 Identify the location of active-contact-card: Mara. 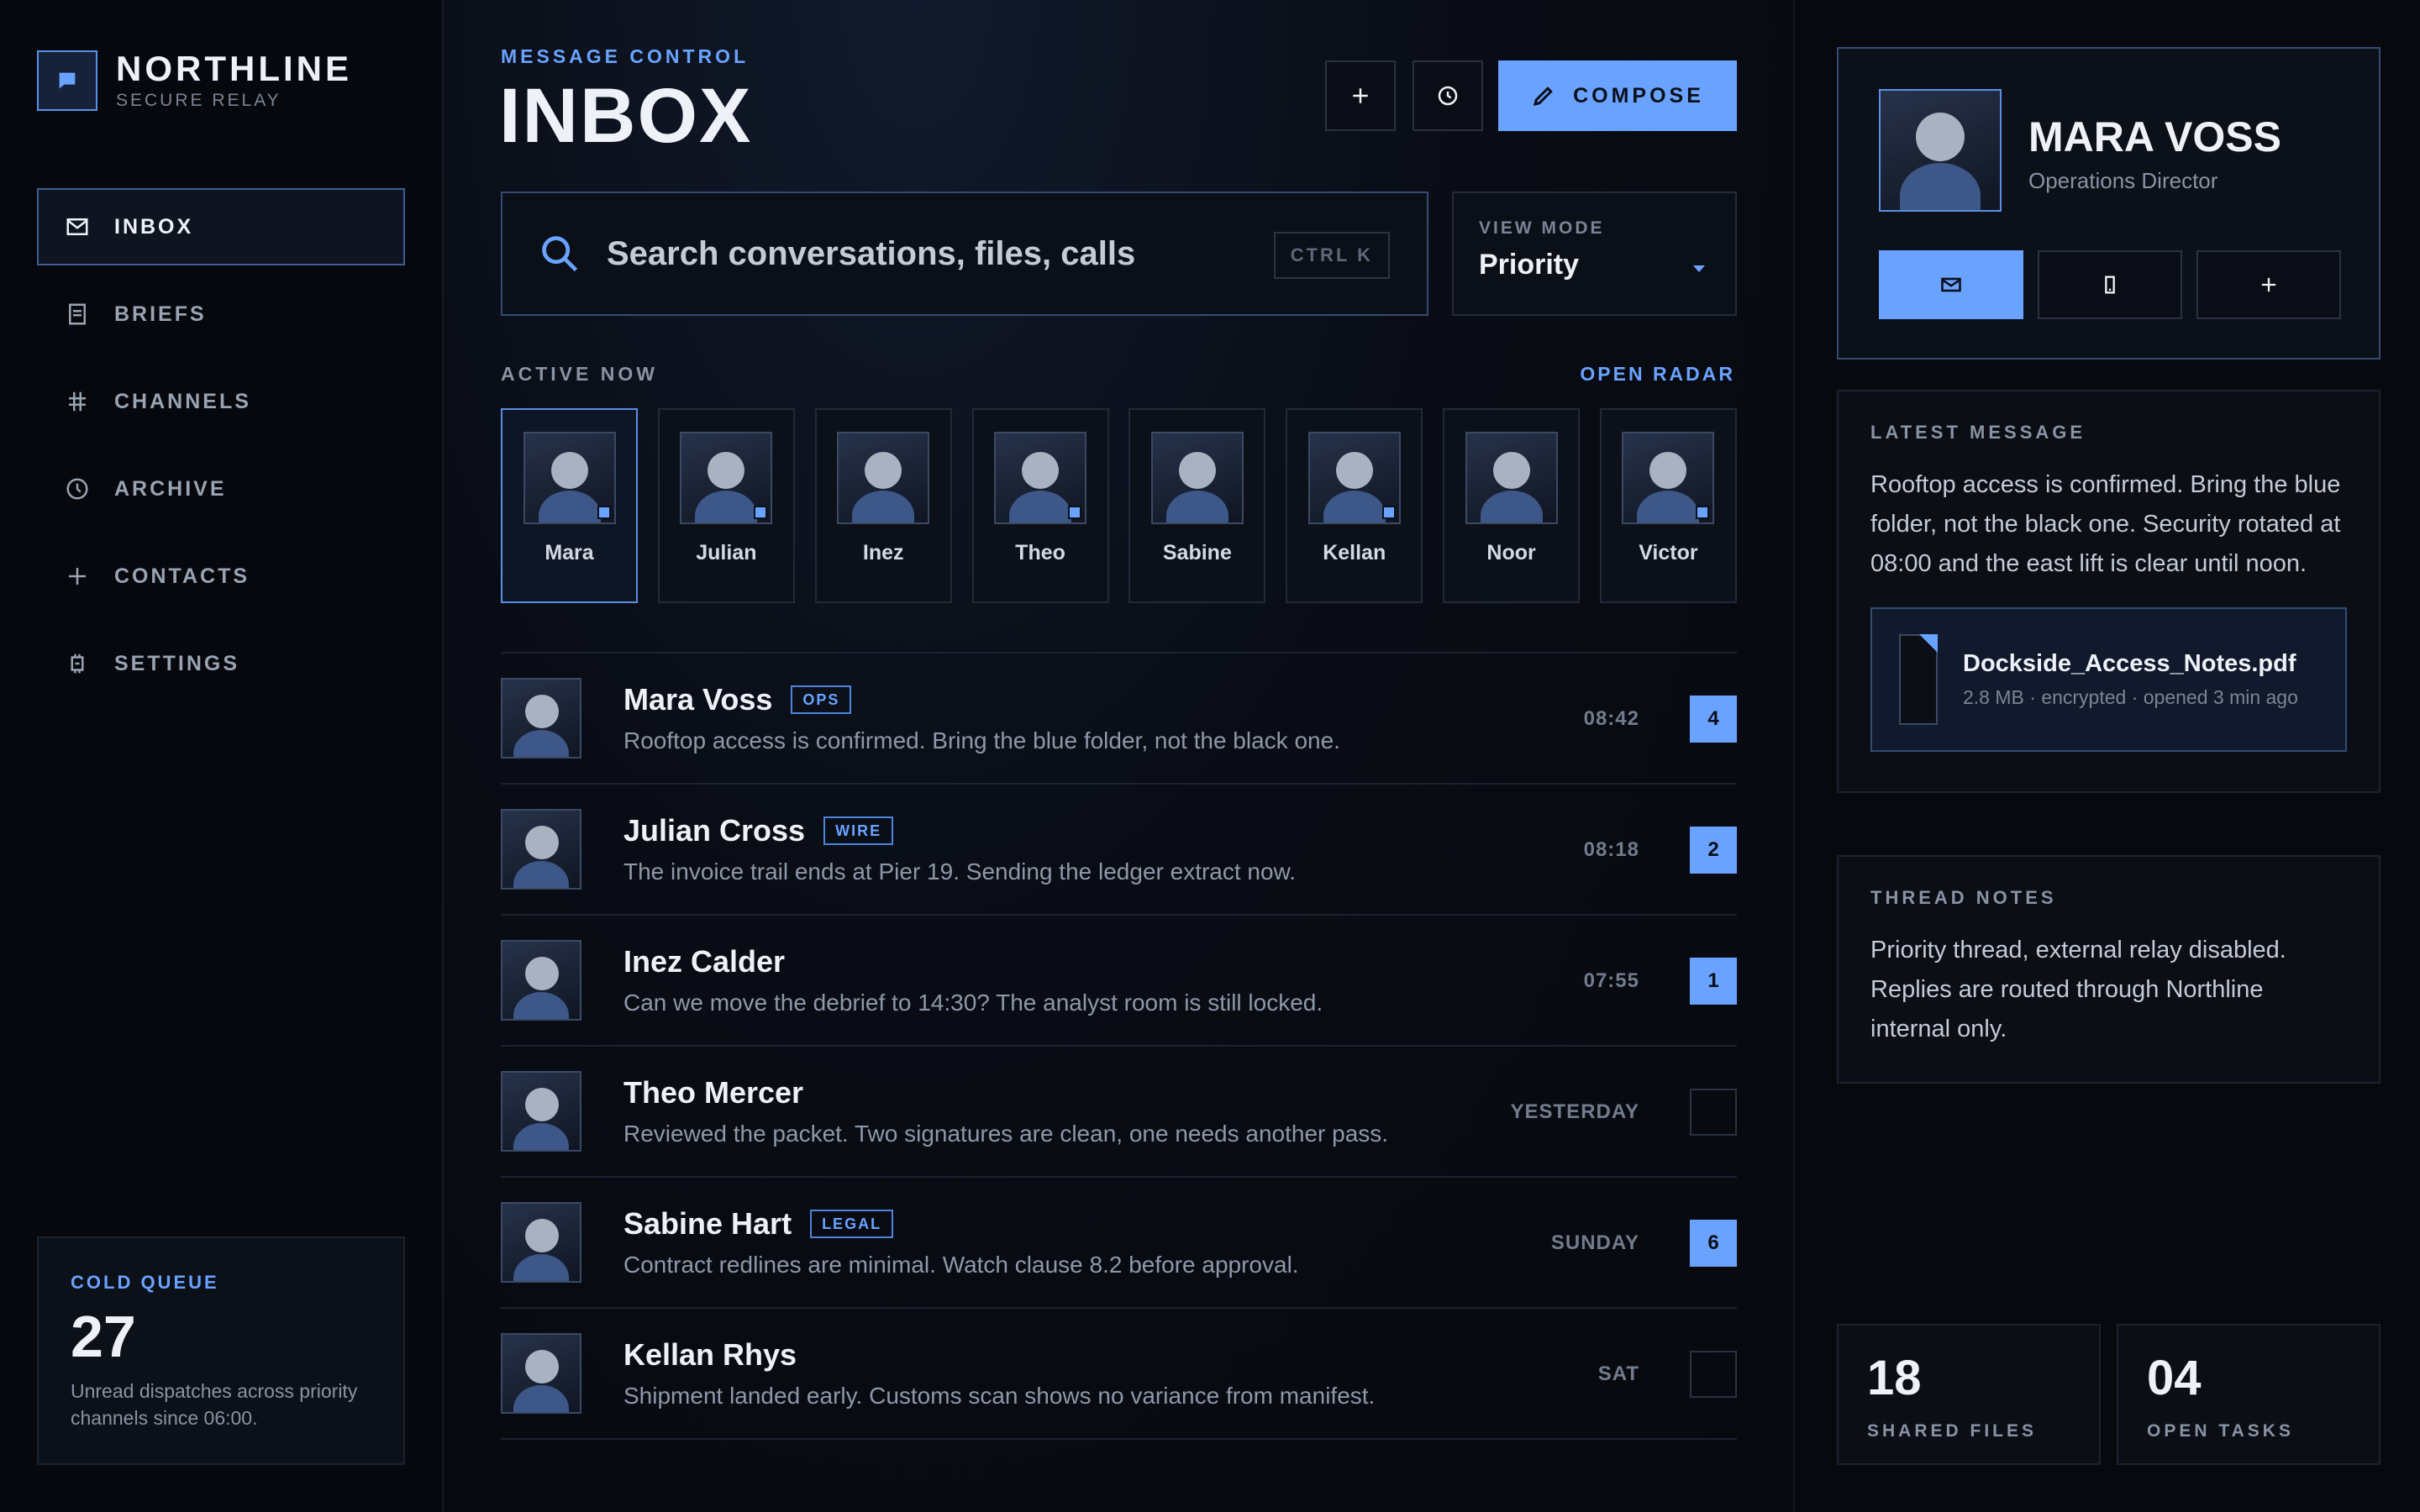
(569, 505).